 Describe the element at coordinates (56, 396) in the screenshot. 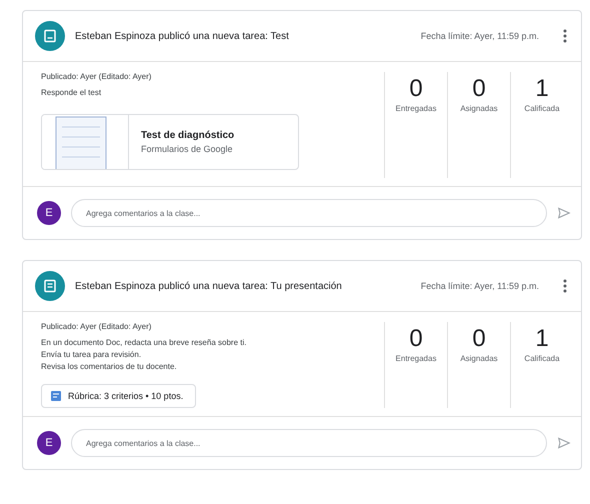

I see `rubric-icon` at that location.